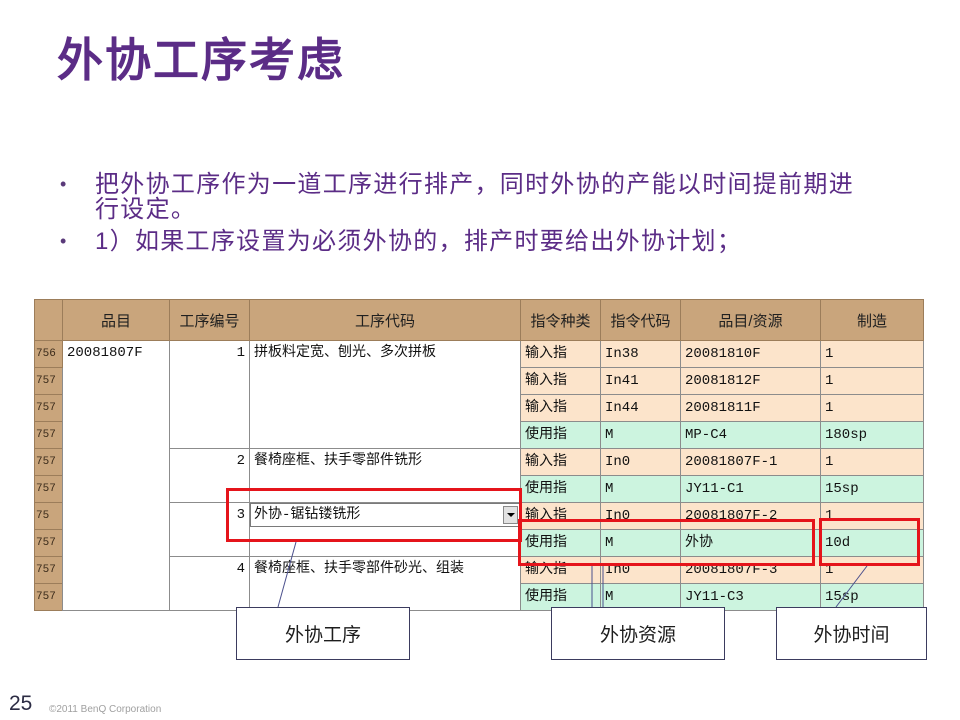 The height and width of the screenshot is (720, 960). Describe the element at coordinates (323, 633) in the screenshot. I see `callout-outsourced-process: 外协工序` at that location.